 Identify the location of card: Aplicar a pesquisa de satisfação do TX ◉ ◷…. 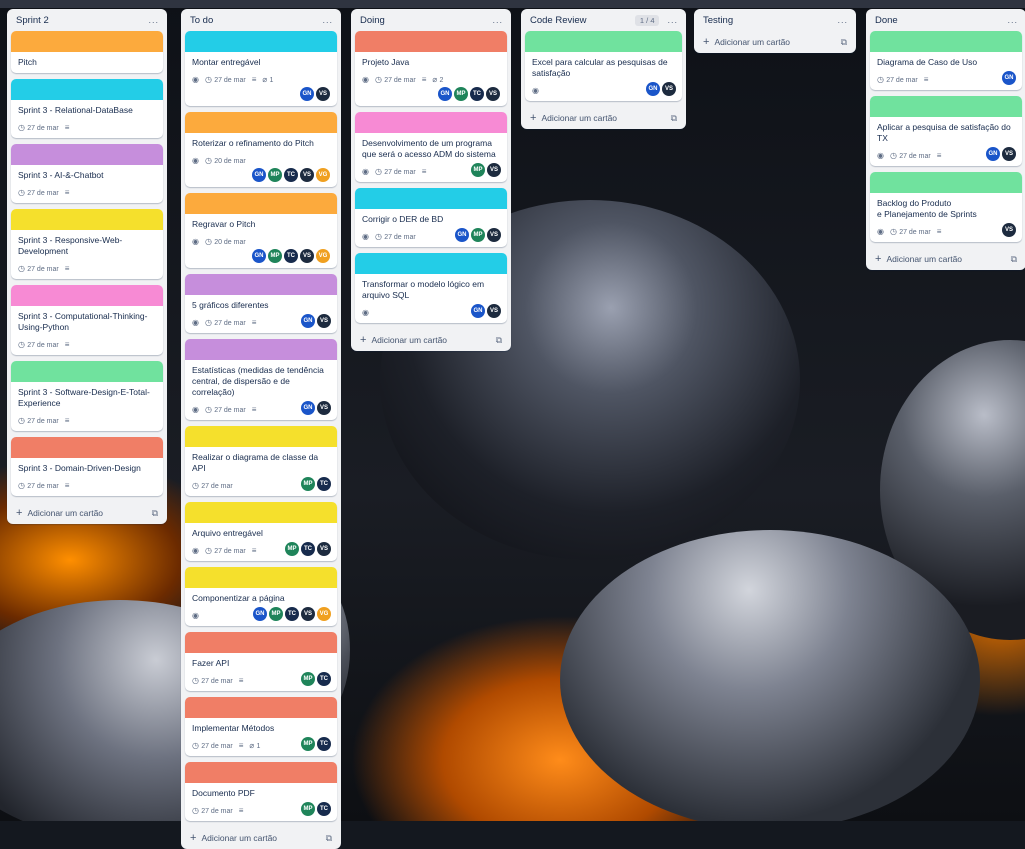
(946, 131).